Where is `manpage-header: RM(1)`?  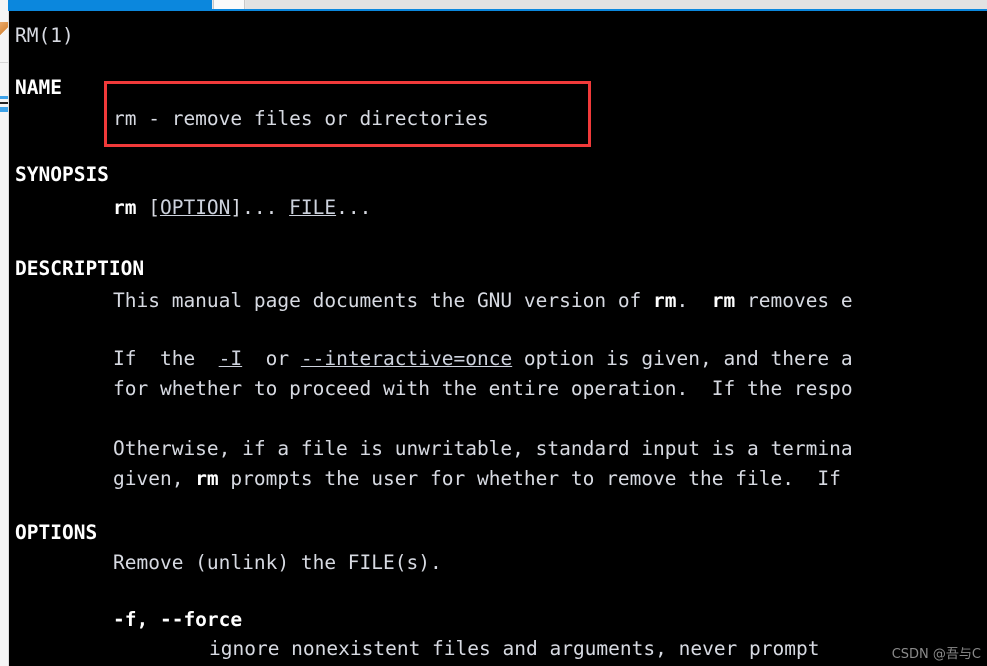 manpage-header: RM(1) is located at coordinates (44, 35).